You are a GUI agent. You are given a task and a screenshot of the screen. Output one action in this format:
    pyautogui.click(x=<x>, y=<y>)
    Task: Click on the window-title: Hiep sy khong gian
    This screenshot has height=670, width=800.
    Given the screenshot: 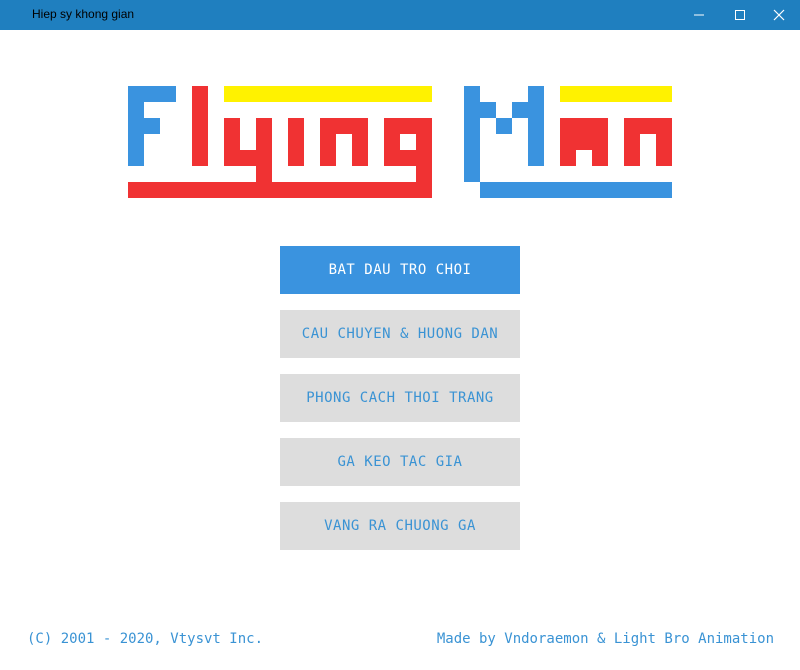 What is the action you would take?
    pyautogui.click(x=83, y=14)
    